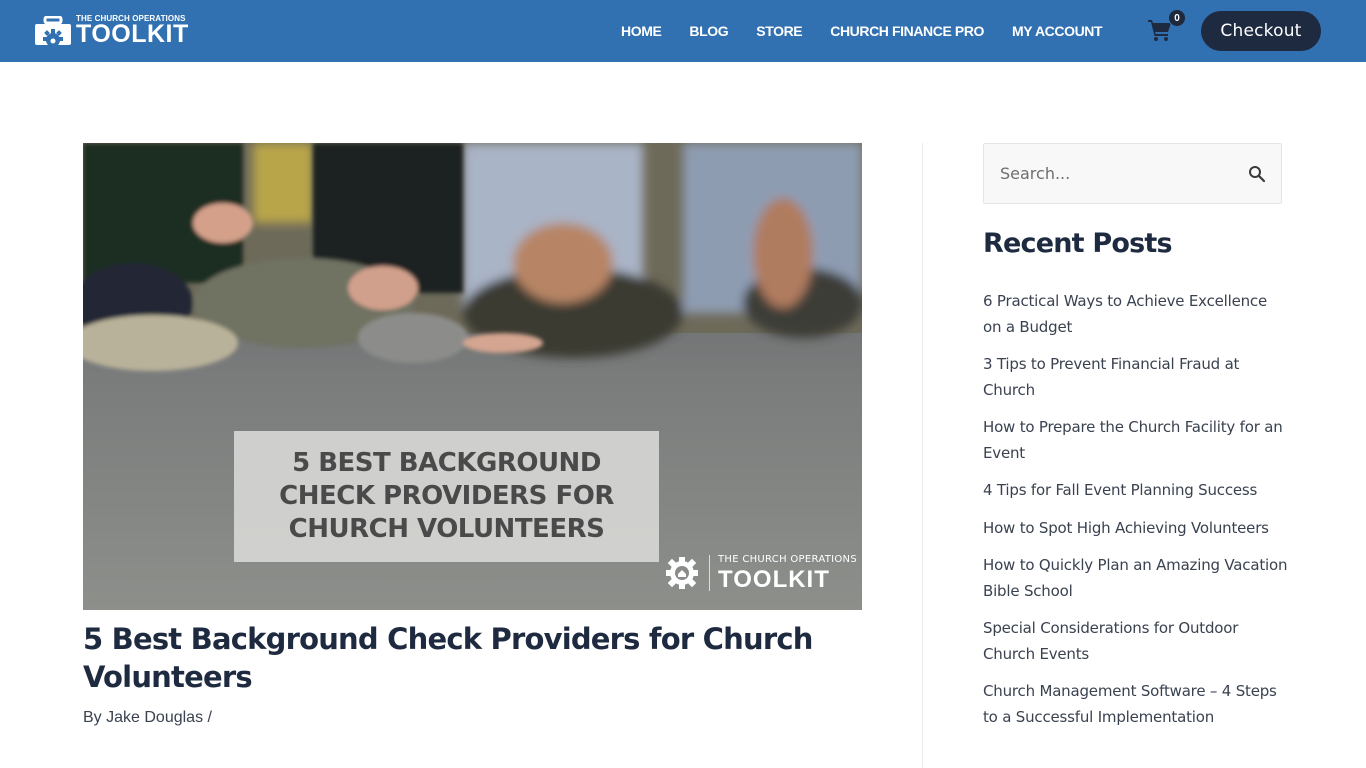  I want to click on watermark-big-text: TOOLKIT, so click(774, 579).